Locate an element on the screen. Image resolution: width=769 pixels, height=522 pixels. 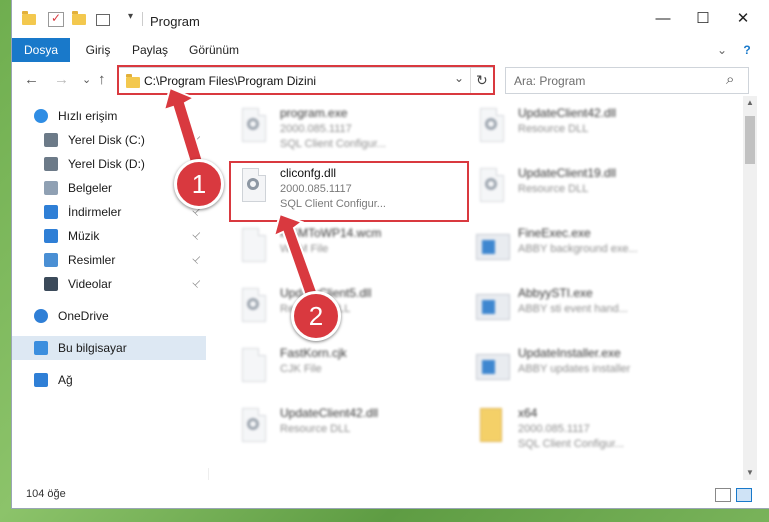
file-name: FineExec.exe is located at coordinates (554, 233).